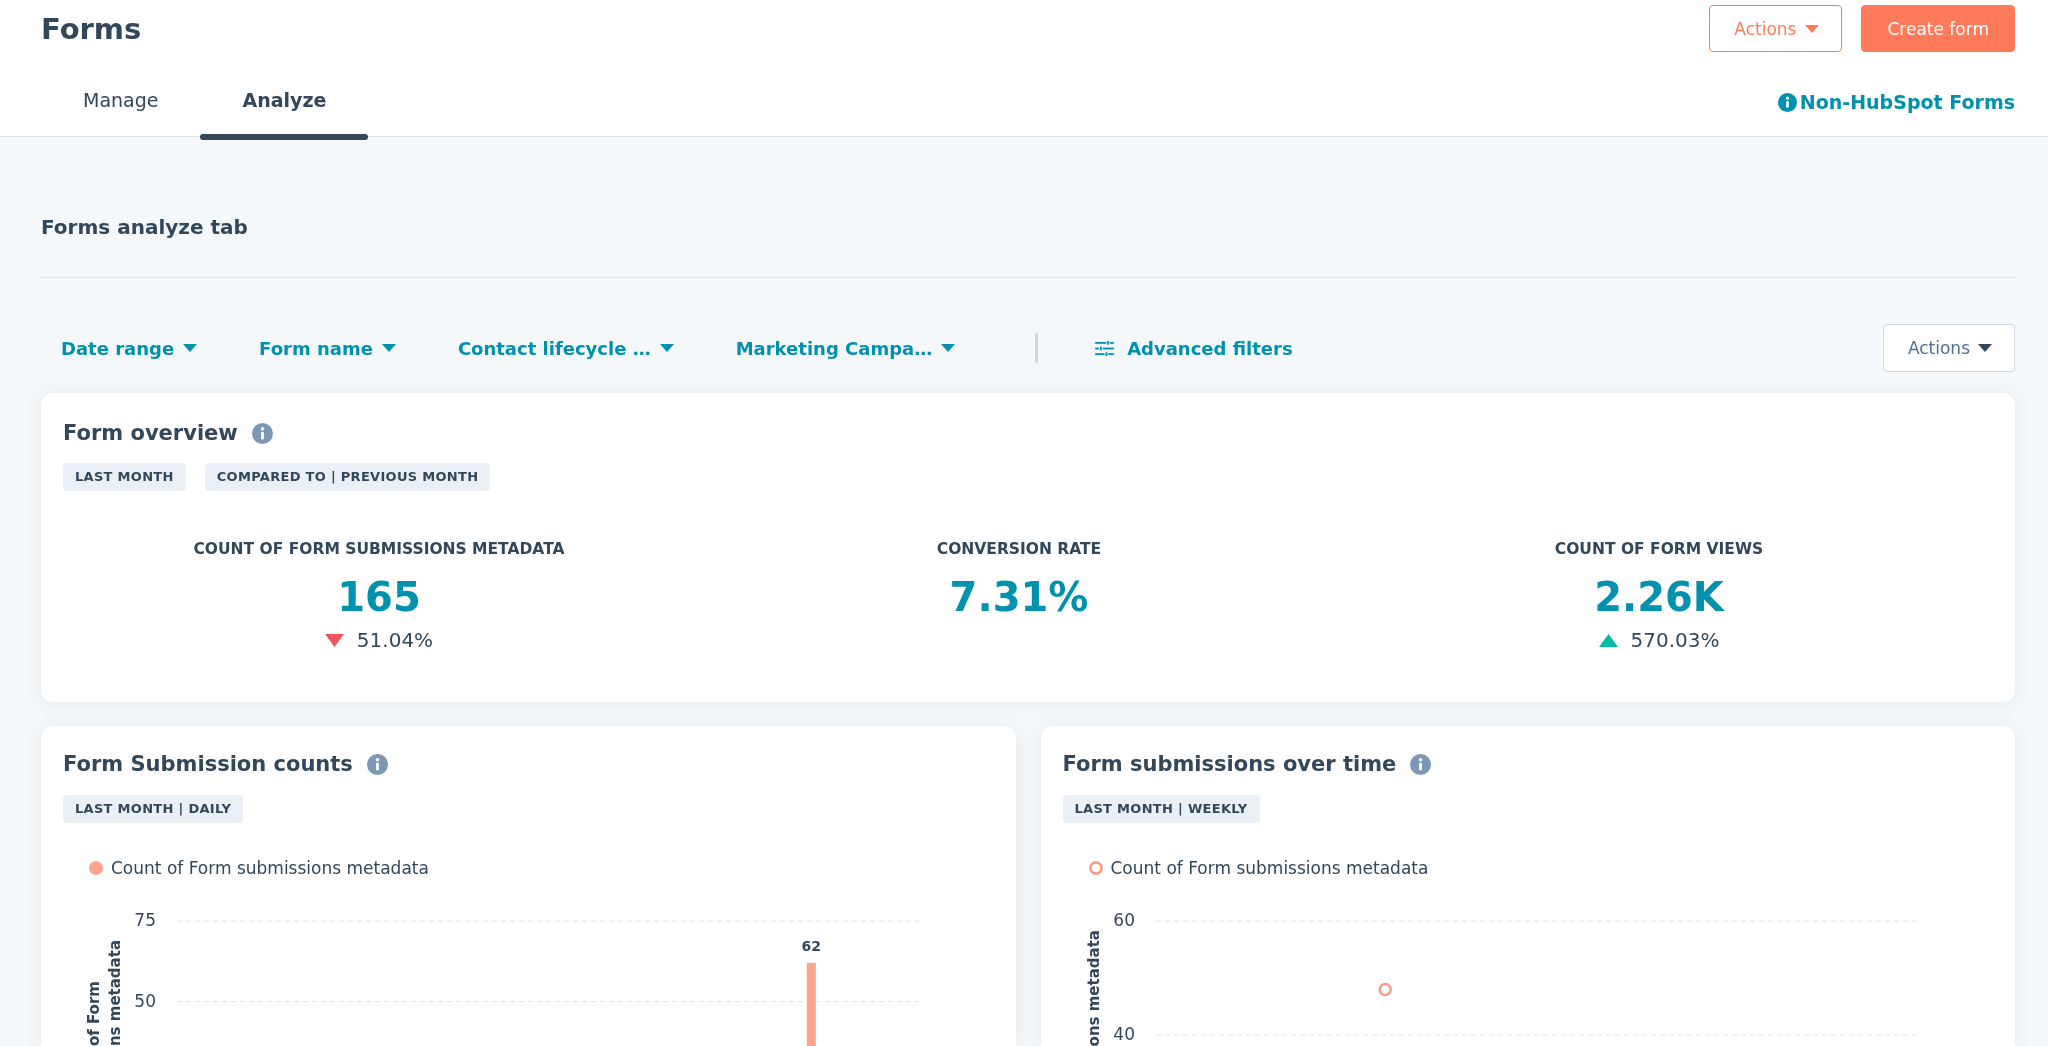  I want to click on filters-button: Advanced filters, so click(1194, 348).